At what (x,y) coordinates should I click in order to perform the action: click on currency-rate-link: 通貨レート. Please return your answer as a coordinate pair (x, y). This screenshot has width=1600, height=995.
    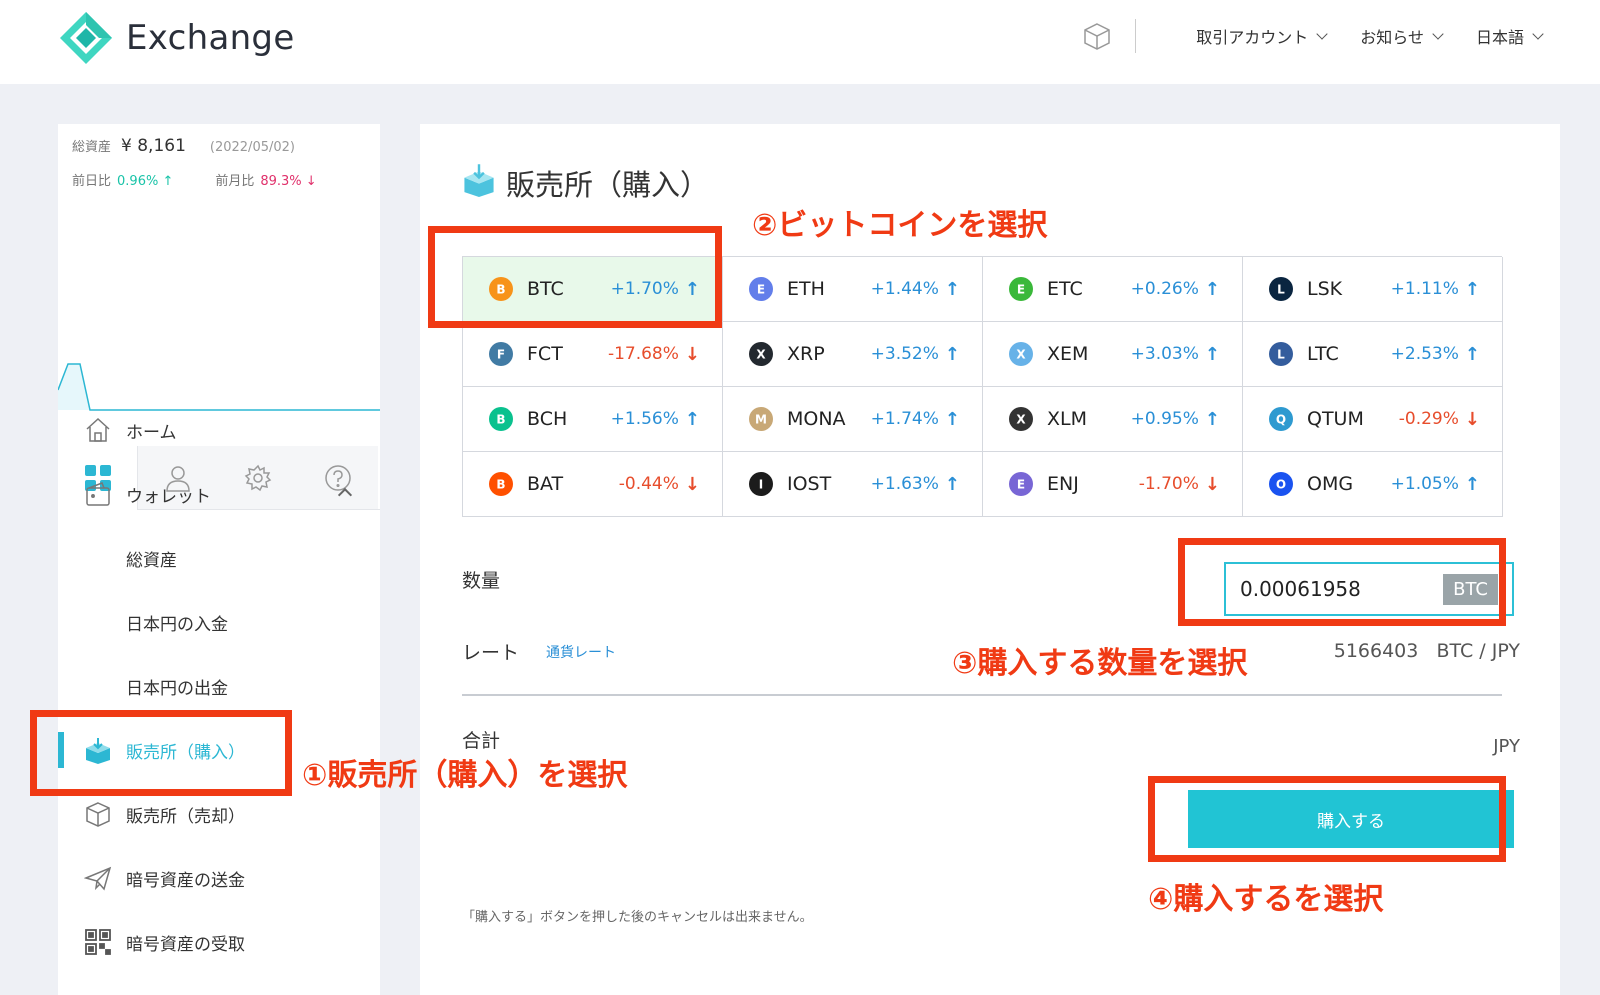
    Looking at the image, I should click on (581, 652).